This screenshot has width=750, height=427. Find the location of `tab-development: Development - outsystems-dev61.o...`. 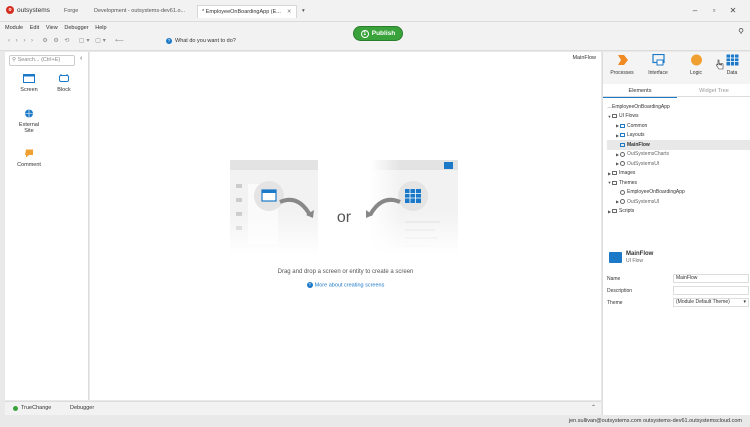

tab-development: Development - outsystems-dev61.o... is located at coordinates (142, 11).